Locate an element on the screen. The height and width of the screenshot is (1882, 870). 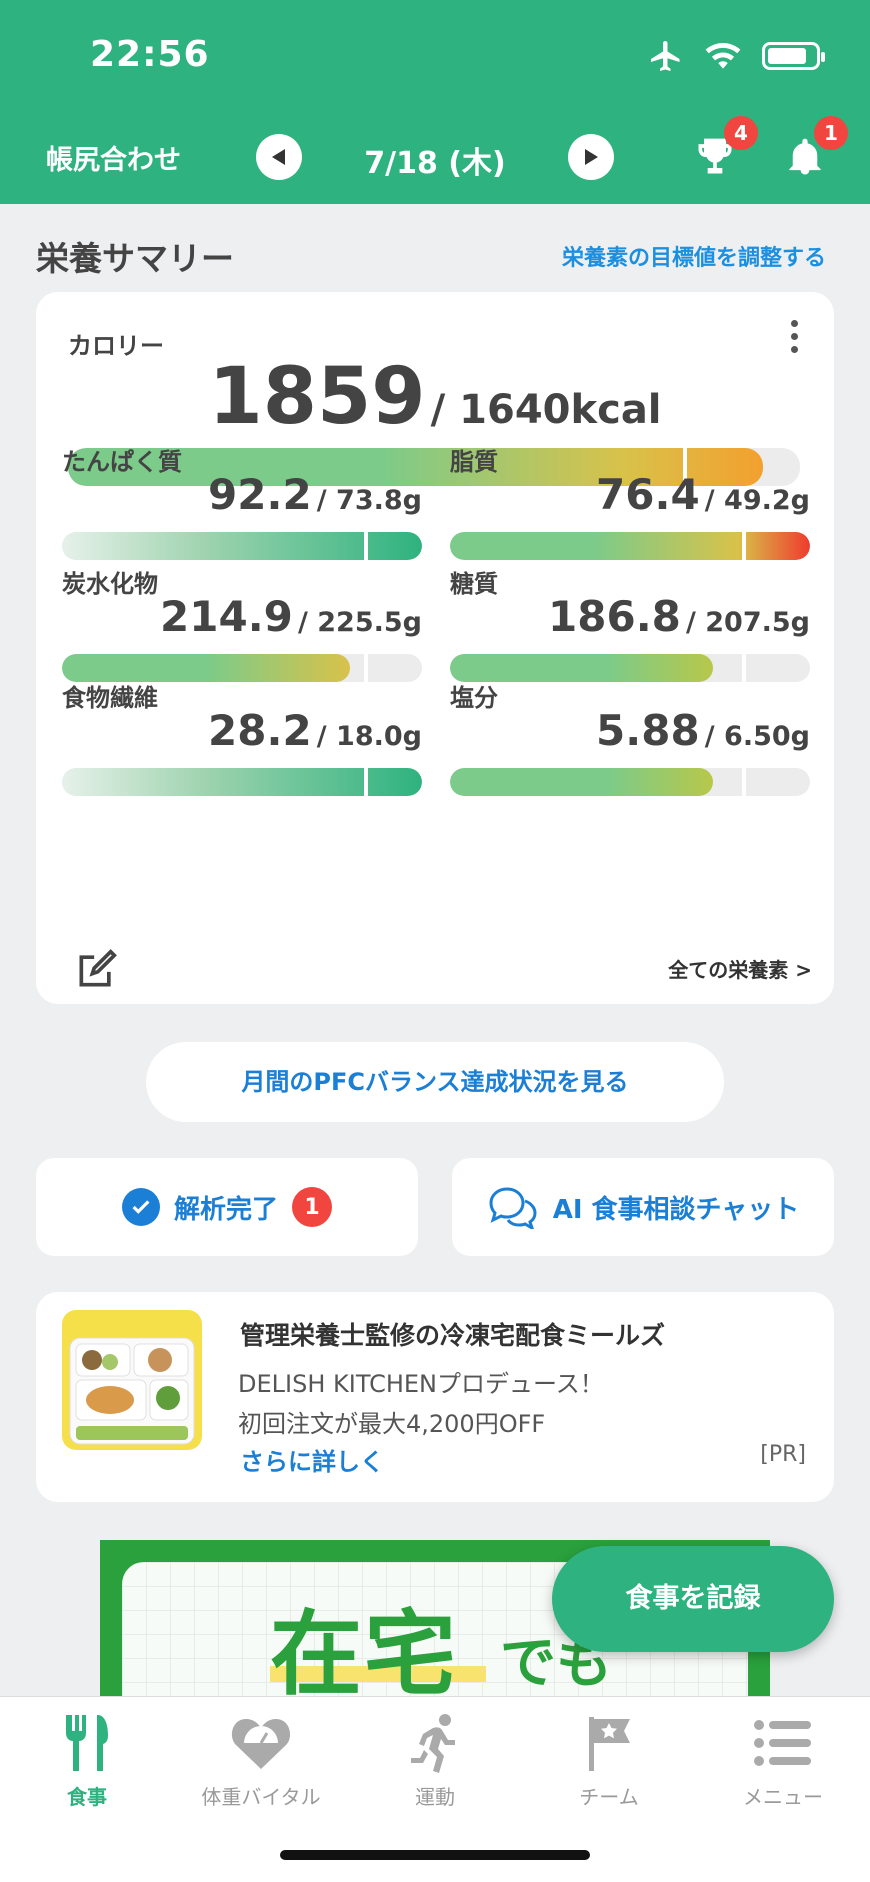
calorie-value: 1859 is located at coordinates (317, 397).